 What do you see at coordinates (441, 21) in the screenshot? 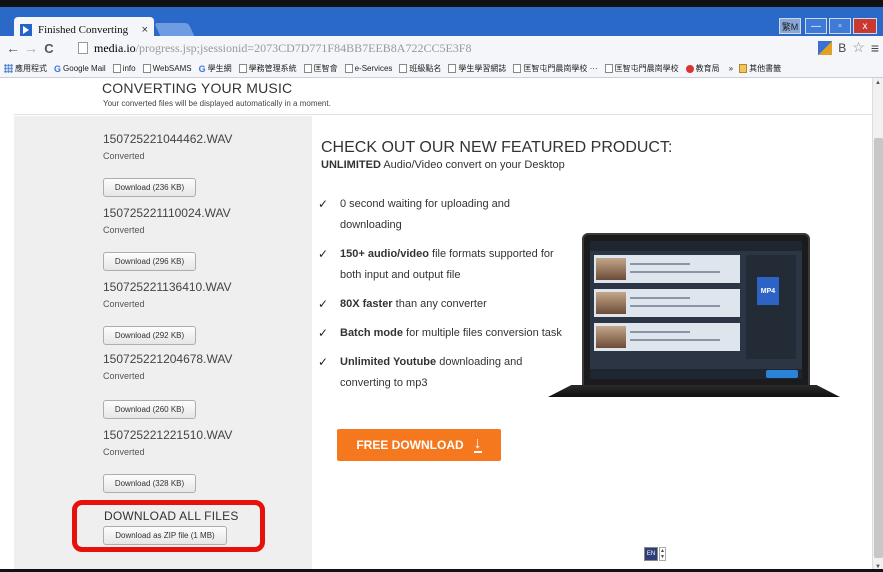
I see `browser-titlebar: Finished Converting × 繁M — ▫ x` at bounding box center [441, 21].